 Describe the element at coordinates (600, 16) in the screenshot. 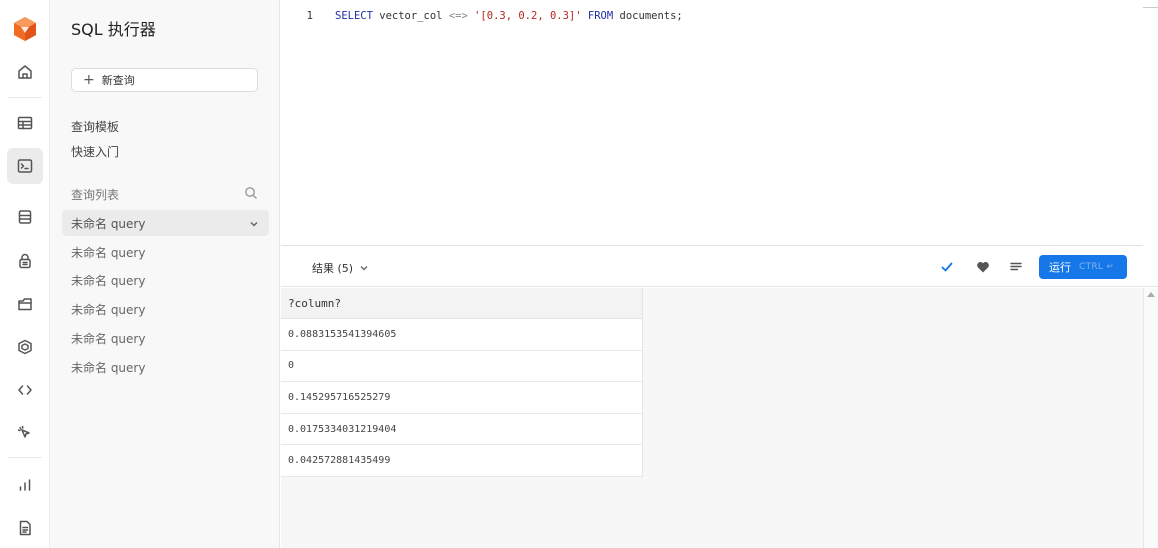

I see `sql-keyword: FROM` at that location.